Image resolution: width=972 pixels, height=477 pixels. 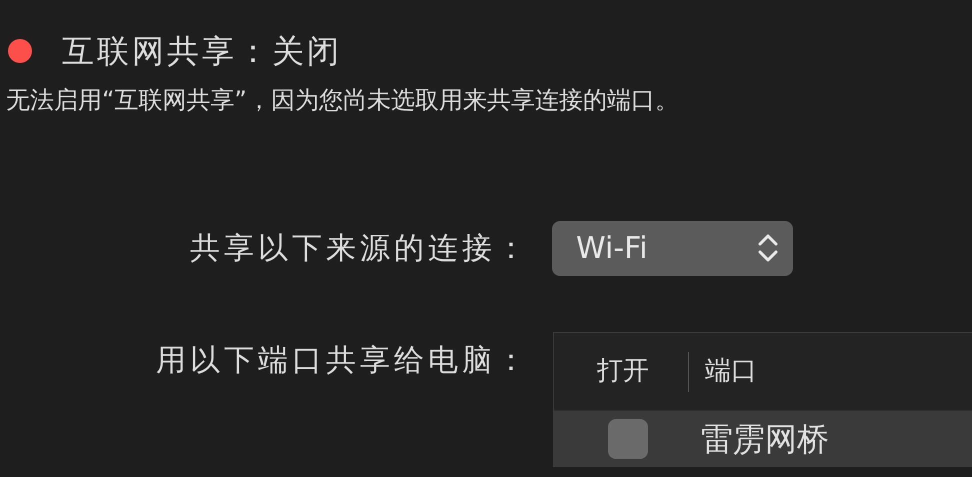 I want to click on port-name: 雷雳网桥, so click(x=765, y=439).